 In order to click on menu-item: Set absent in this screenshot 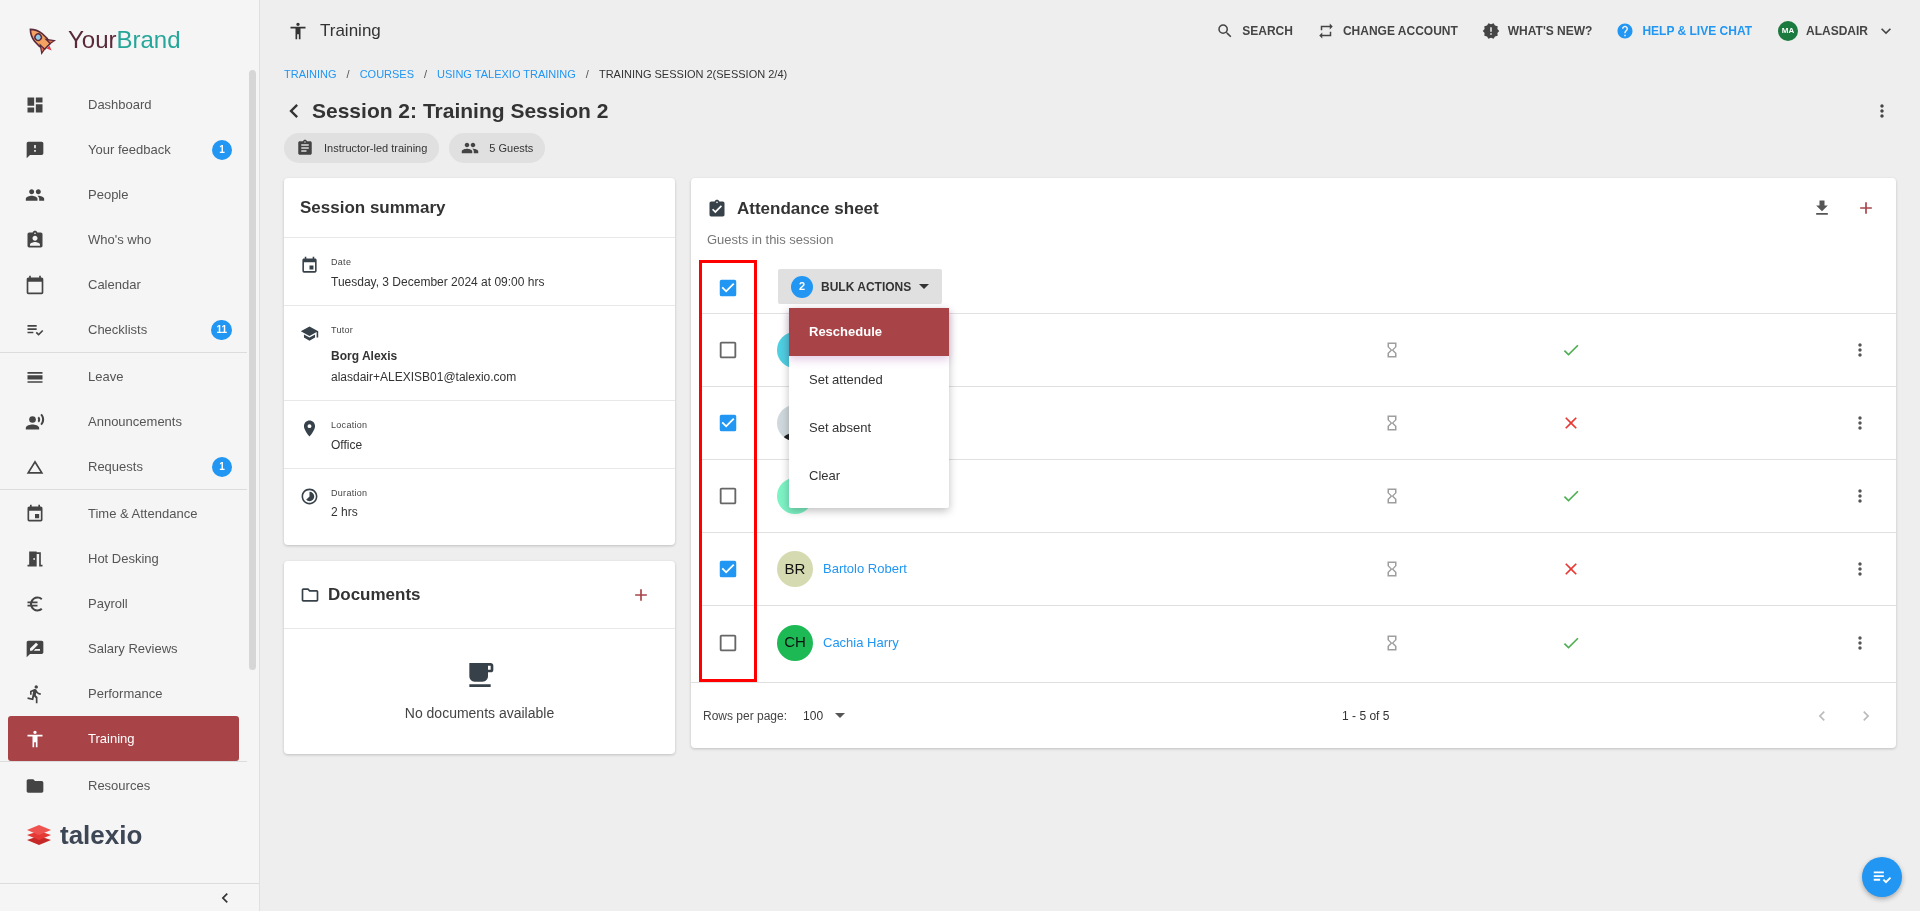, I will do `click(869, 428)`.